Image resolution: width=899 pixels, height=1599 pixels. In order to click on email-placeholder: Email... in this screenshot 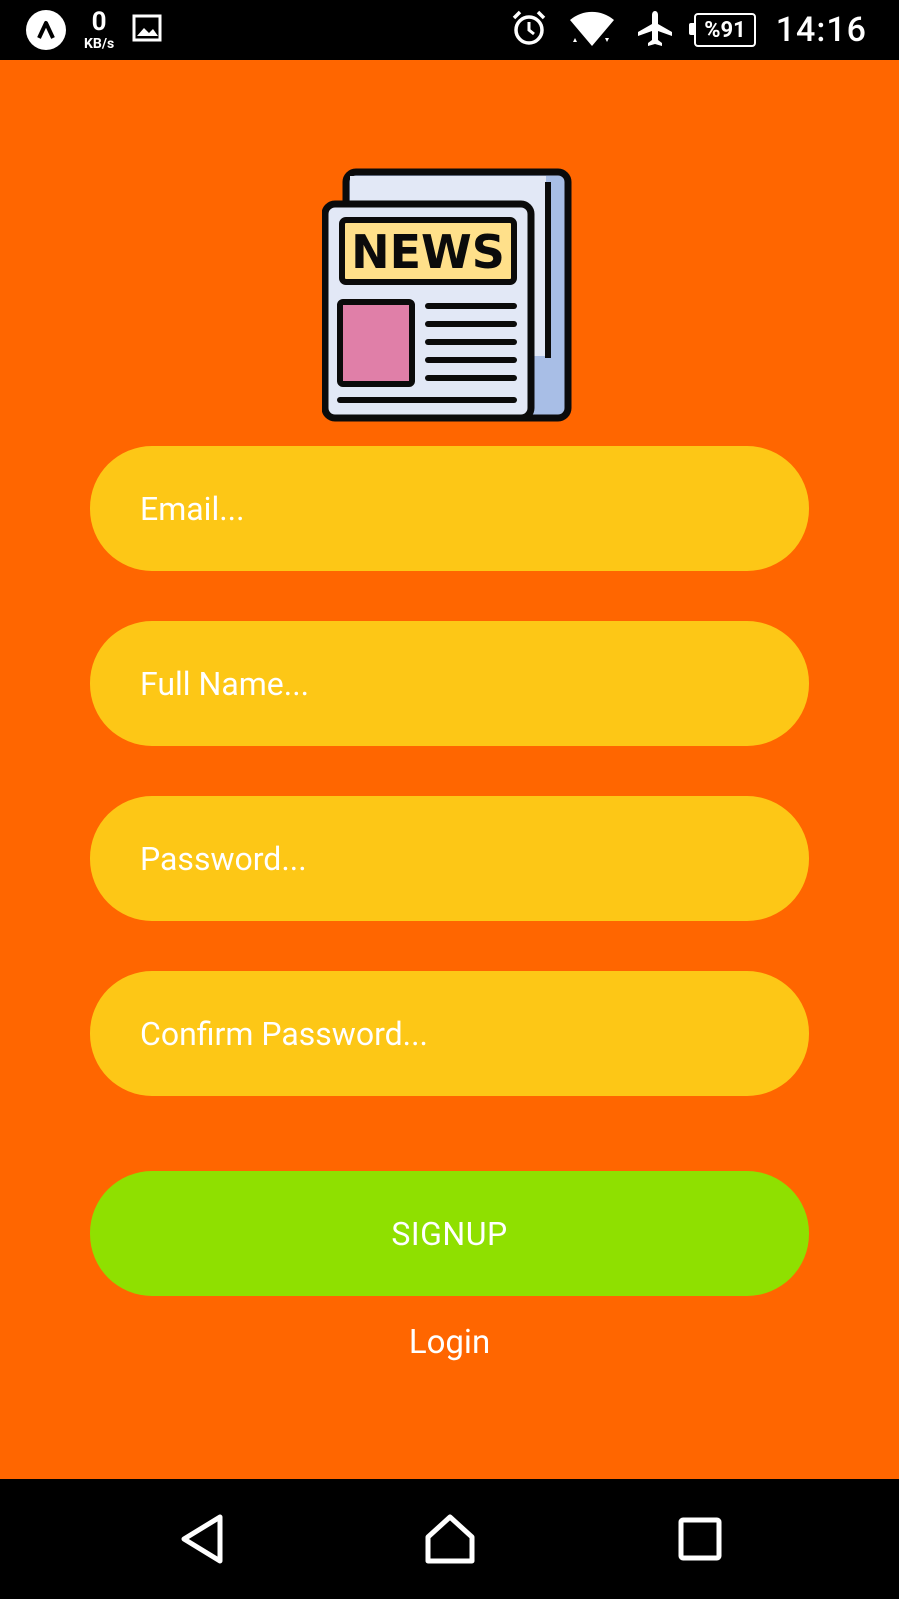, I will do `click(192, 508)`.